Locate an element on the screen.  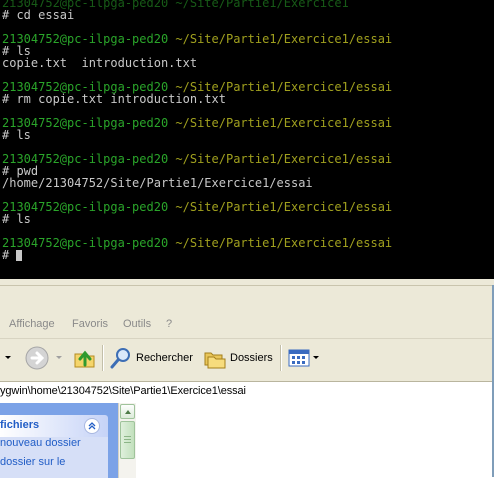
terminal-output-line: copie.txt introduction.txt is located at coordinates (100, 63).